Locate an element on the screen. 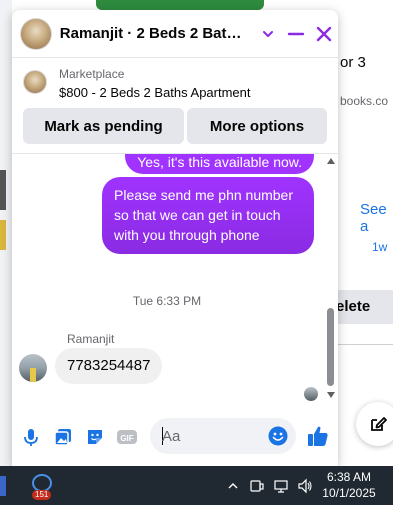  listing-title: $800 - 2 Beds 2 Baths Apartment is located at coordinates (155, 92).